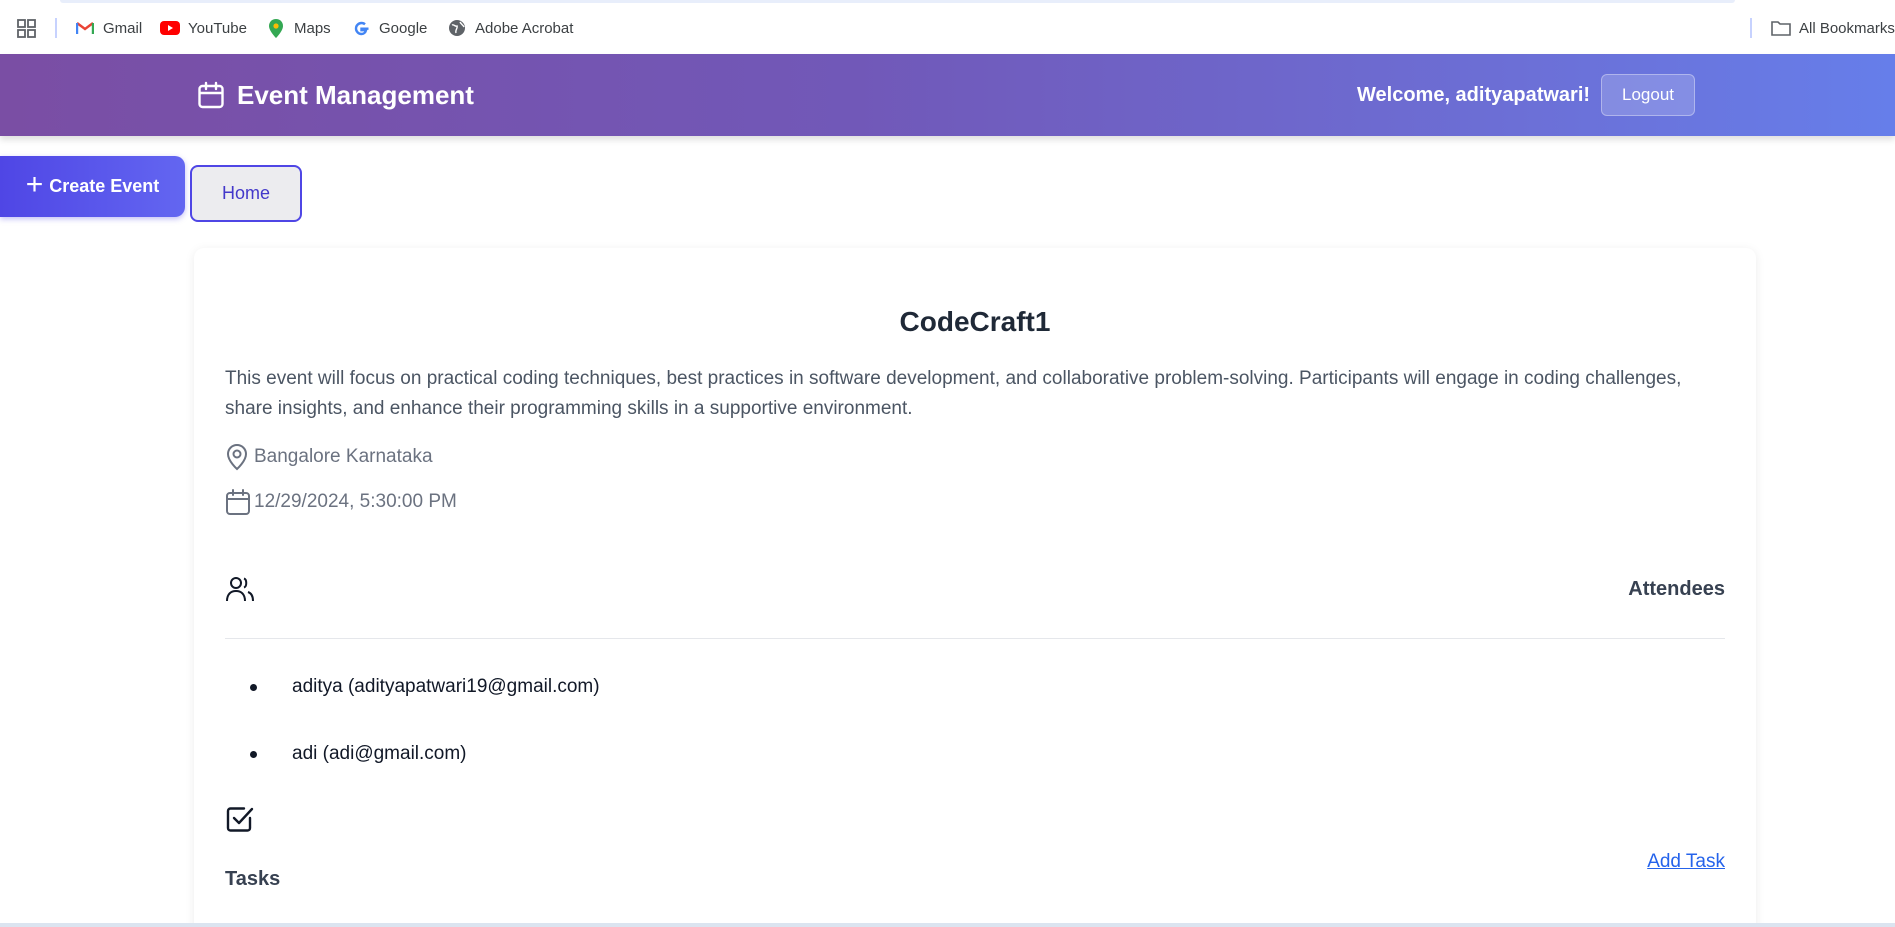  I want to click on folder-icon, so click(1781, 28).